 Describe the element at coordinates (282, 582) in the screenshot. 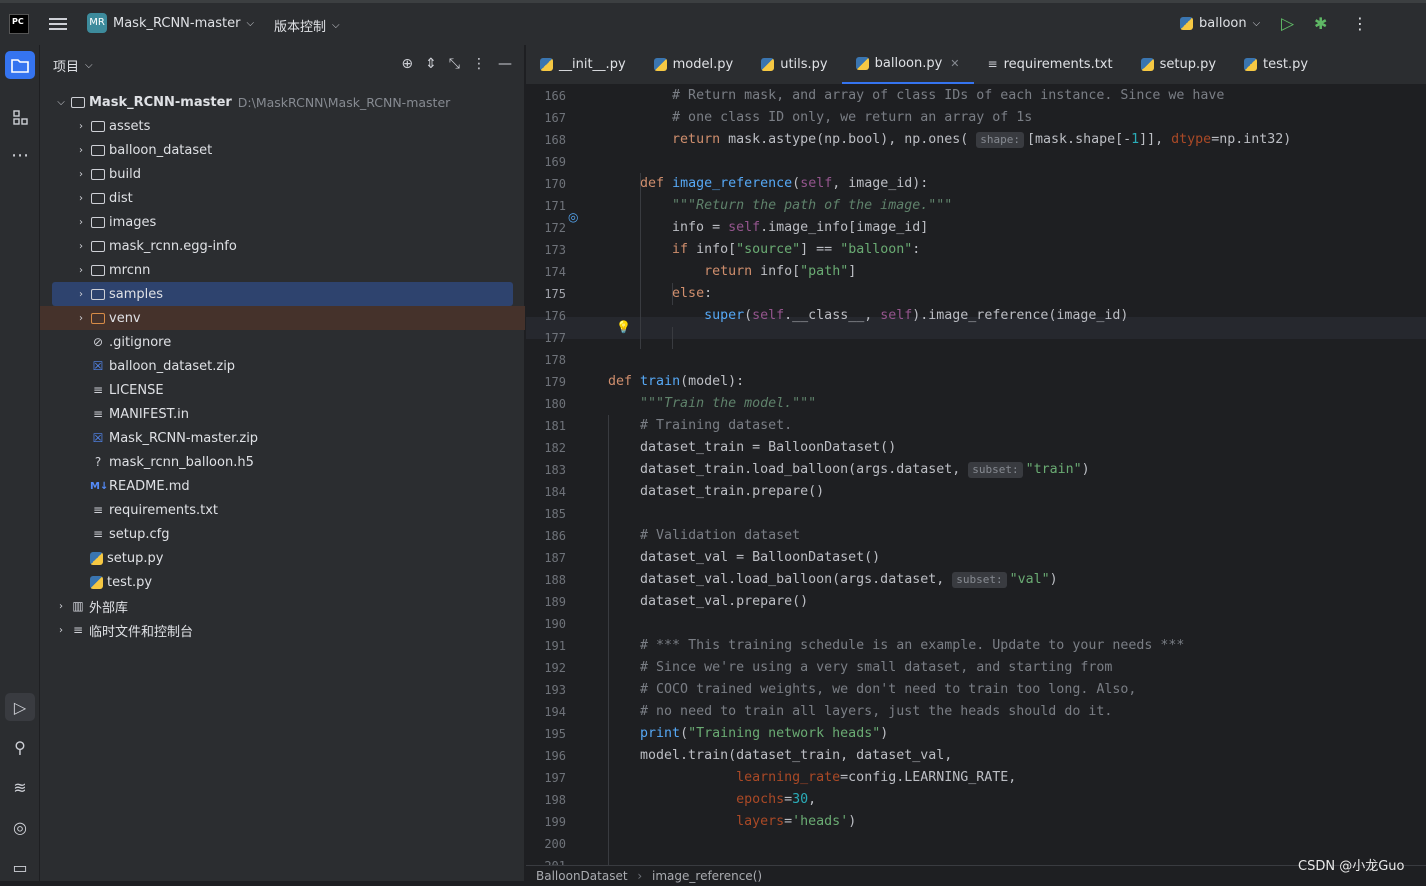

I see `tree-item-test-py: test.py` at that location.